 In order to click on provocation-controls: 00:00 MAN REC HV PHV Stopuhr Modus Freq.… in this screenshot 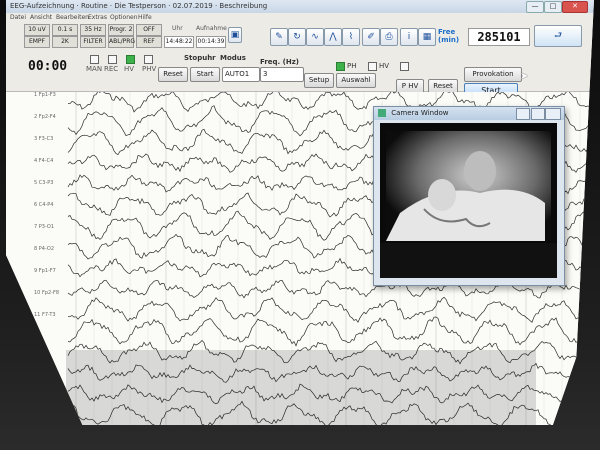, I will do `click(300, 75)`.